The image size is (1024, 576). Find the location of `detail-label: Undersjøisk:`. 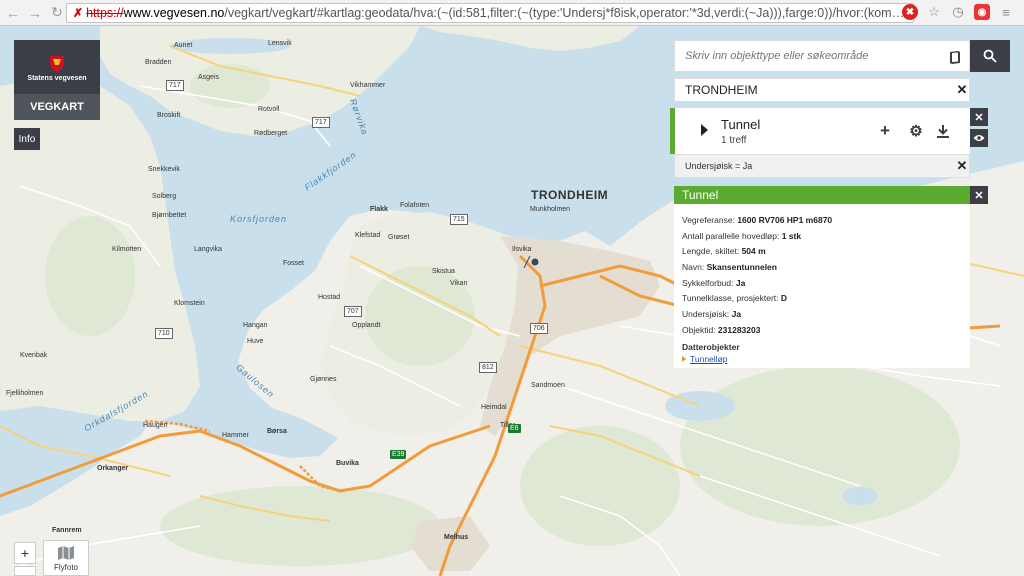

detail-label: Undersjøisk: is located at coordinates (706, 314).